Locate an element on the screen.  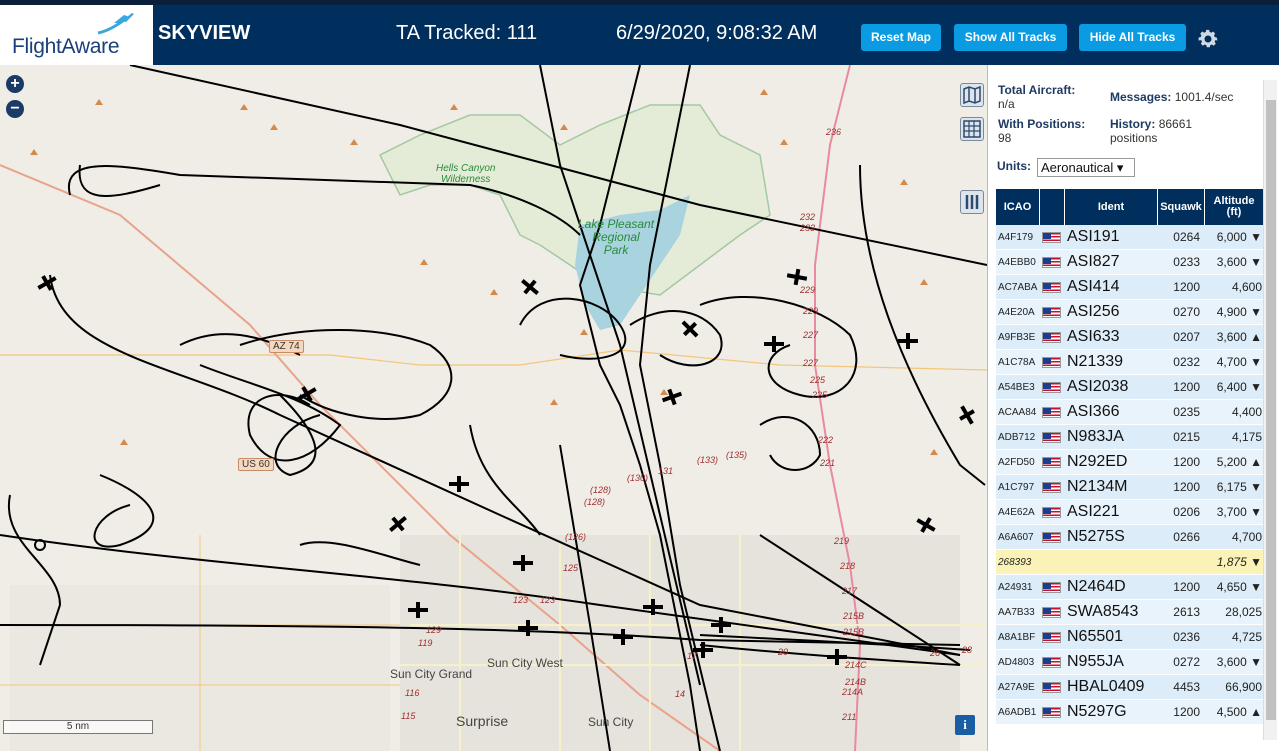
col-squawk: Squawk is located at coordinates (1181, 207).